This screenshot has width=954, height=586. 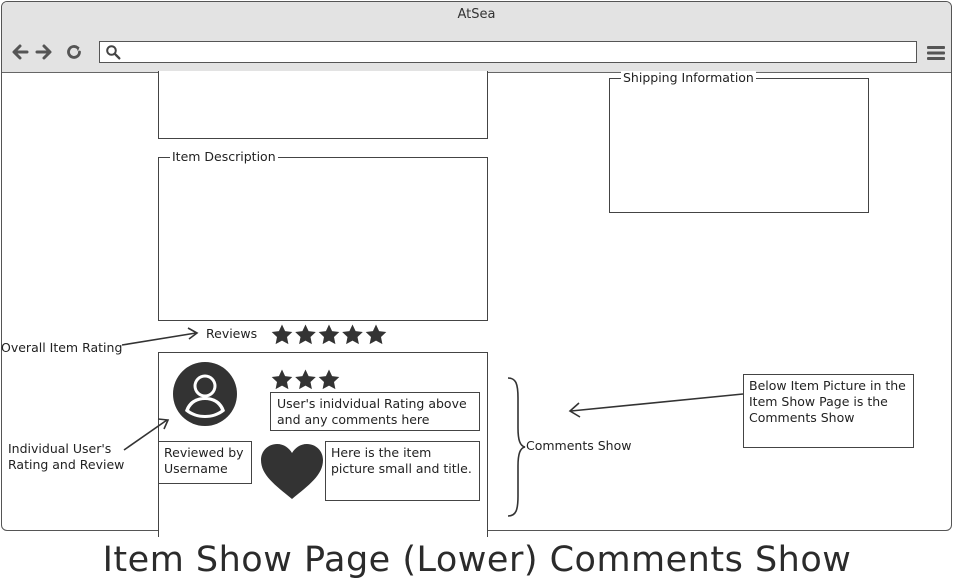 I want to click on reviewed-by-text: Reviewed by Username, so click(x=204, y=460).